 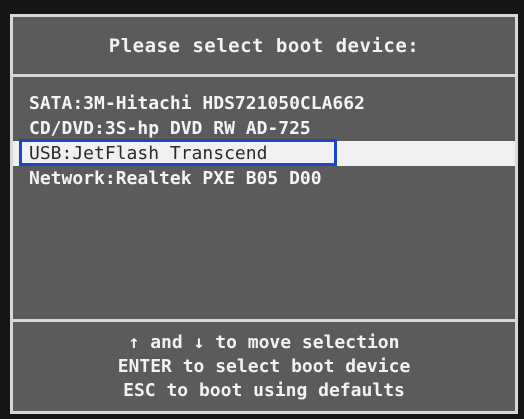 I want to click on dialog-title: Please select boot device:, so click(x=264, y=47).